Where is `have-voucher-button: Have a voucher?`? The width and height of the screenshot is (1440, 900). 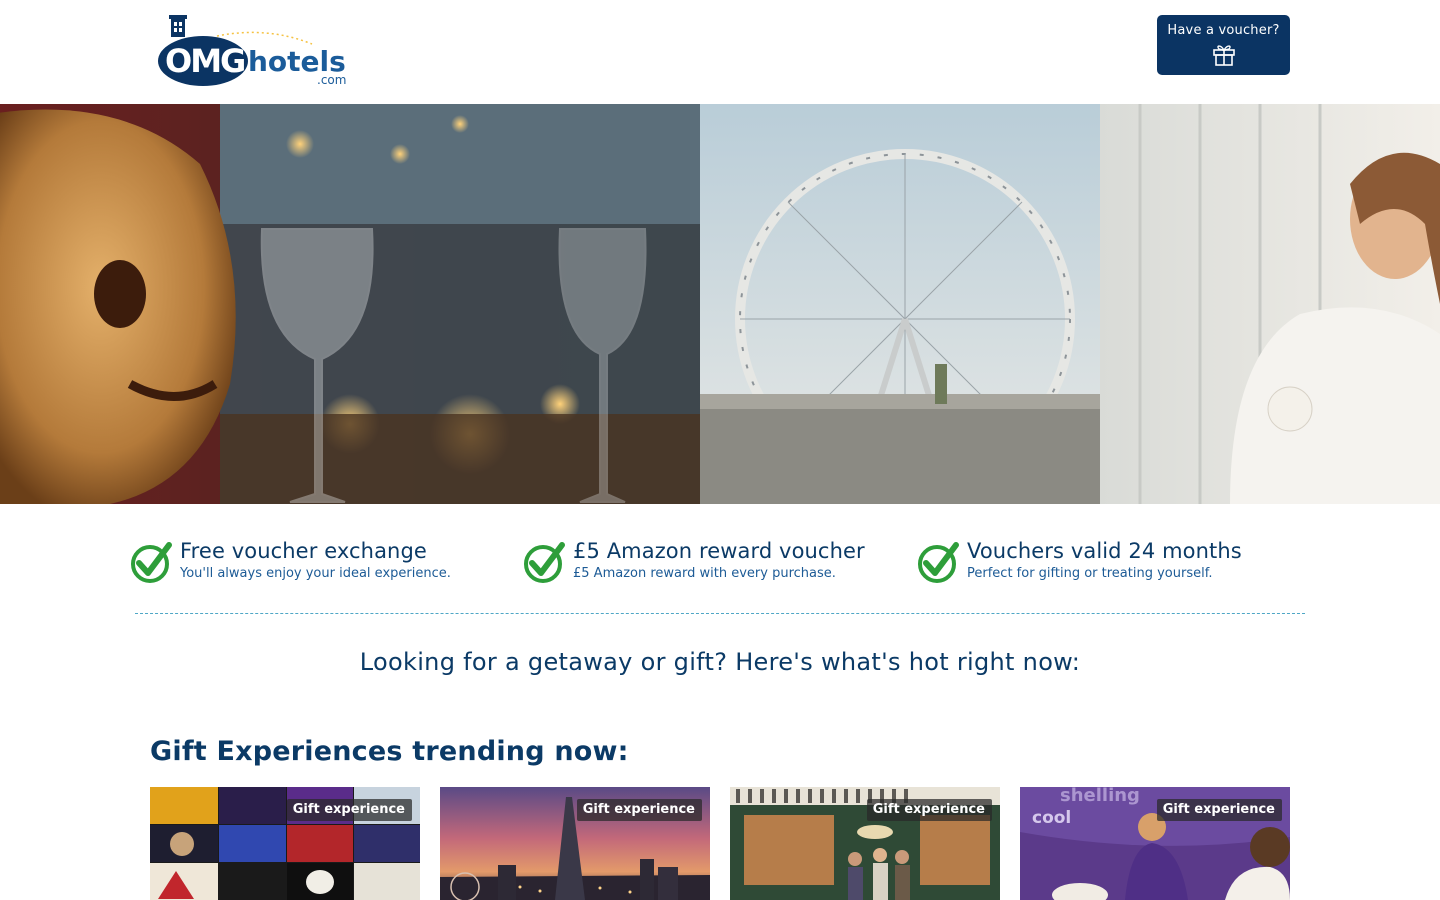
have-voucher-button: Have a voucher? is located at coordinates (1223, 45).